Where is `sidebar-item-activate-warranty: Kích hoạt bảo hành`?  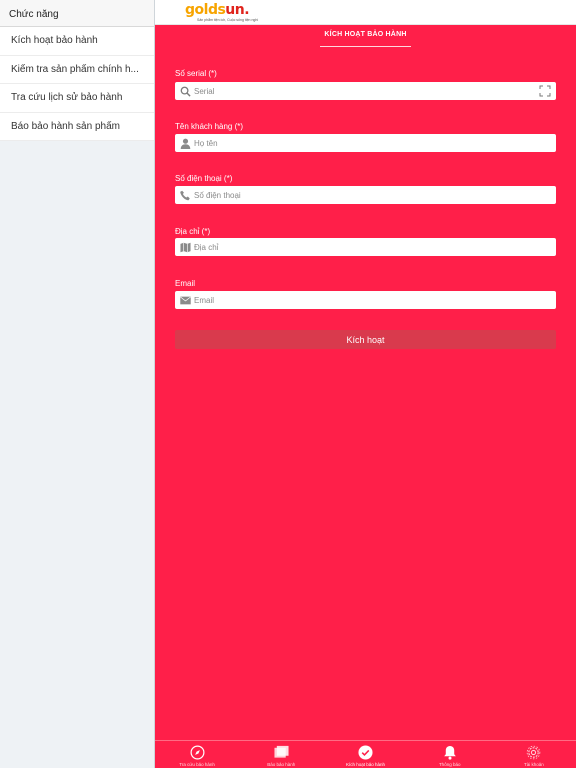 sidebar-item-activate-warranty: Kích hoạt bảo hành is located at coordinates (77, 41).